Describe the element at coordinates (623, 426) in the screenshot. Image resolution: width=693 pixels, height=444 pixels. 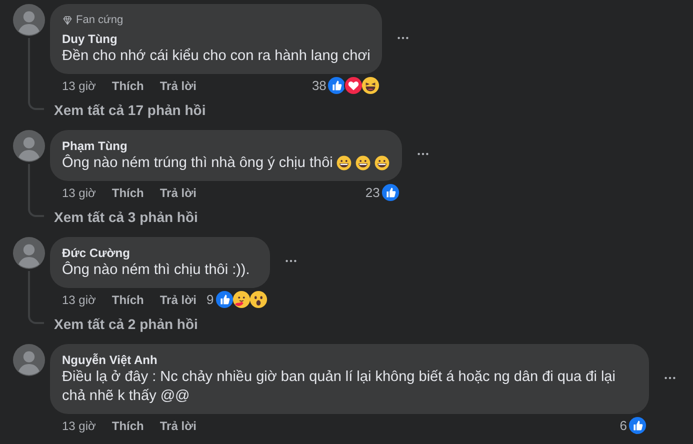
I see `reaction-count: 6` at that location.